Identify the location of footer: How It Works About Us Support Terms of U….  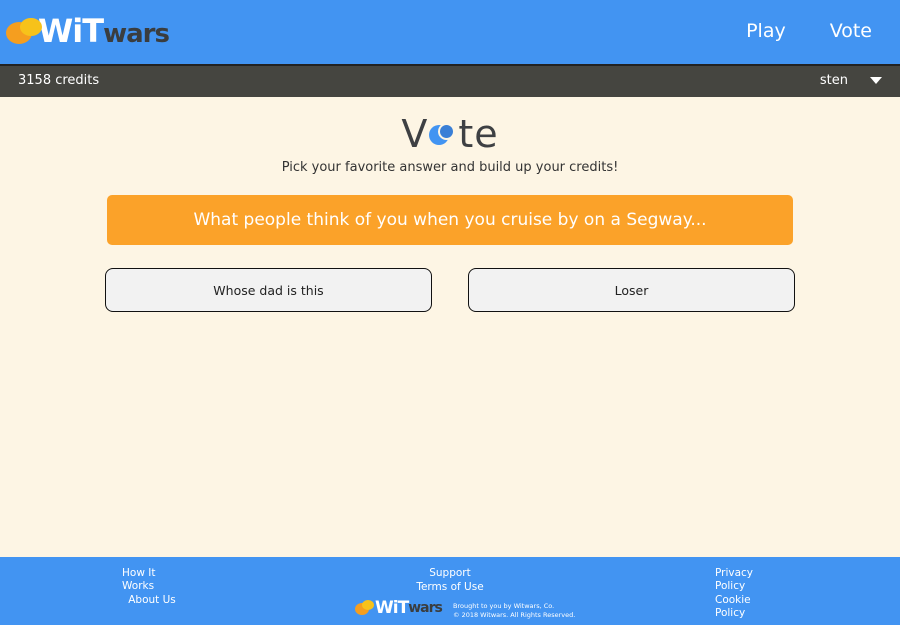
(450, 591).